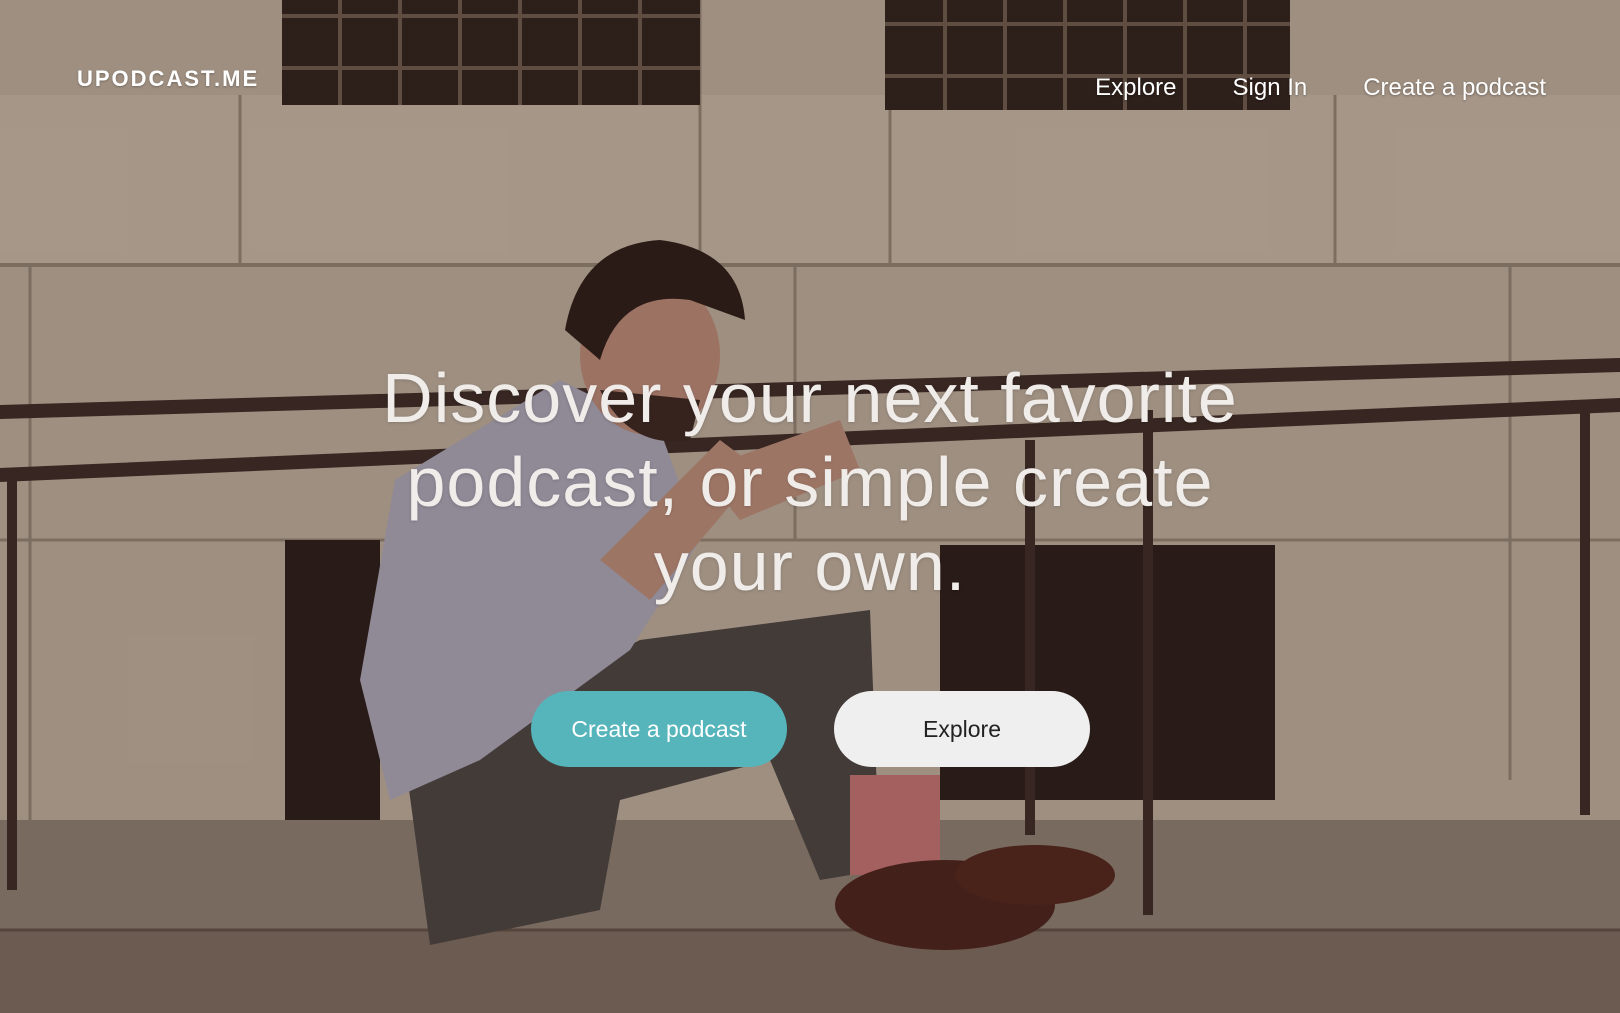 The height and width of the screenshot is (1013, 1620). Describe the element at coordinates (168, 79) in the screenshot. I see `site-logo: UPODCAST.ME` at that location.